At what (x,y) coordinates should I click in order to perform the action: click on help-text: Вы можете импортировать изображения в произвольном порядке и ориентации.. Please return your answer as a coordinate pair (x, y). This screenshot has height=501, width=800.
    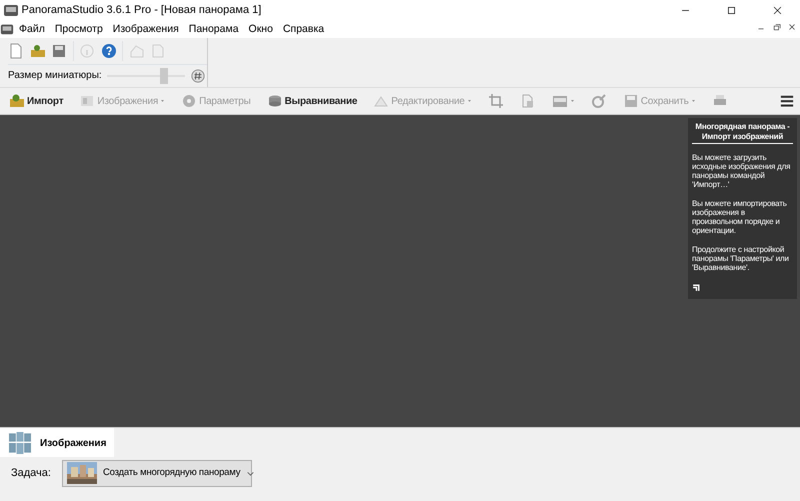
    Looking at the image, I should click on (740, 218).